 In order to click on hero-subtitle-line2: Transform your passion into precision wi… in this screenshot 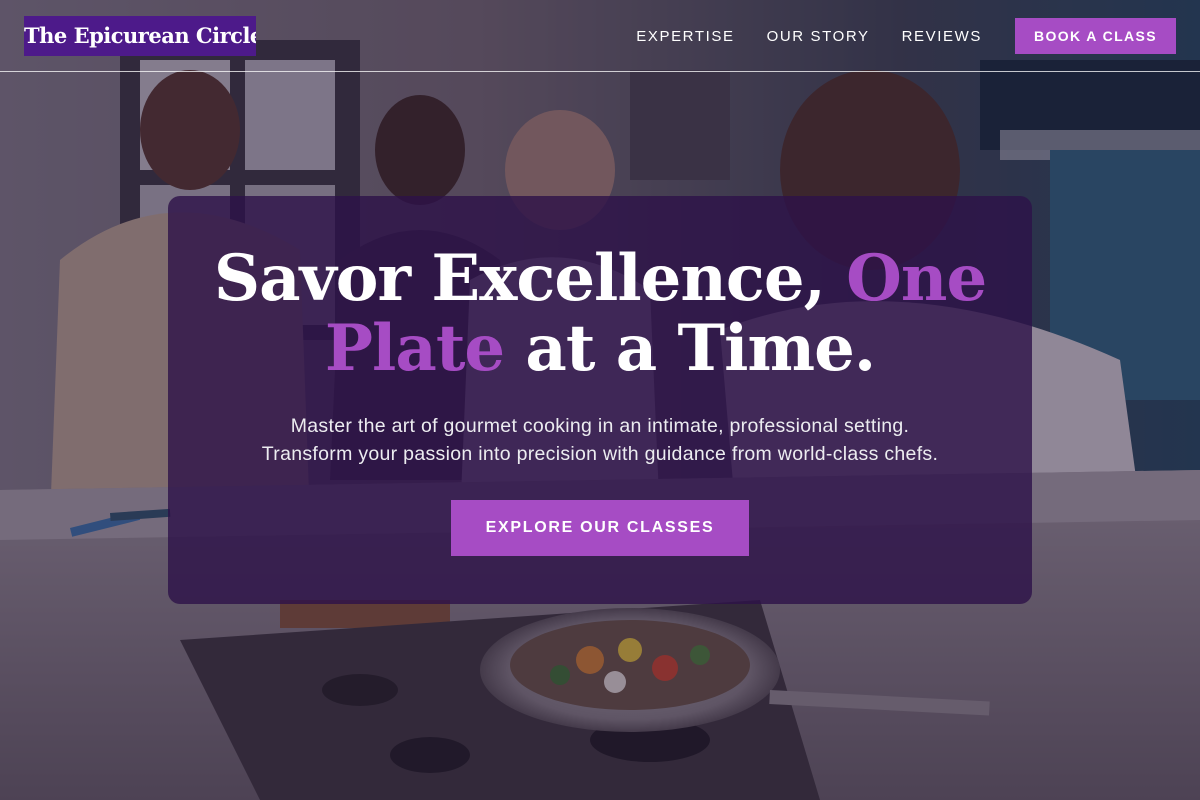, I will do `click(600, 454)`.